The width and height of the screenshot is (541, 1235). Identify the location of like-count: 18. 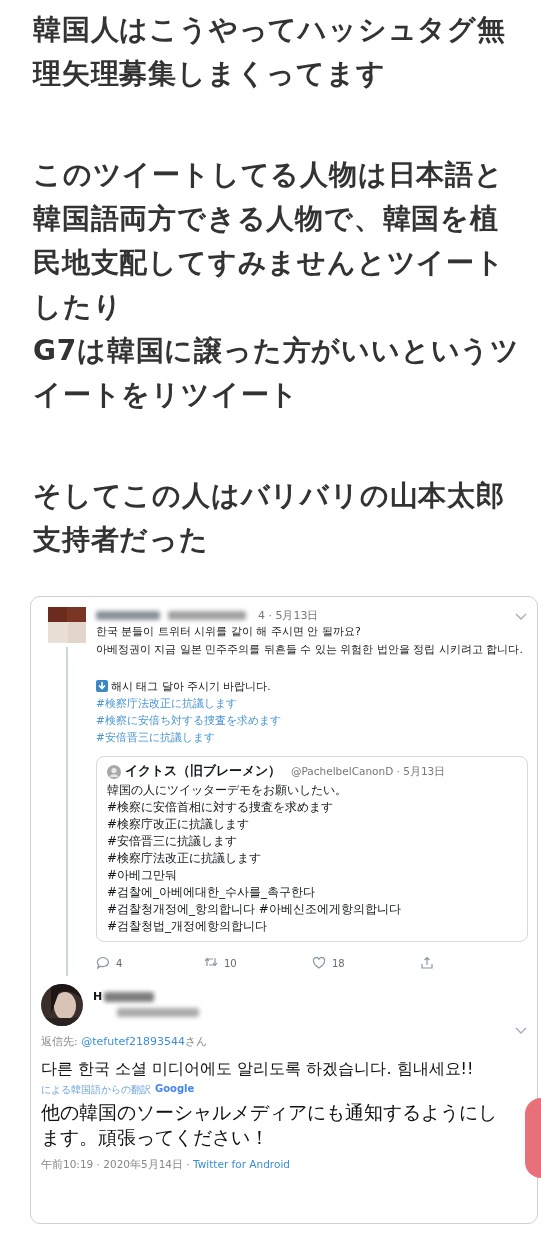
(338, 963).